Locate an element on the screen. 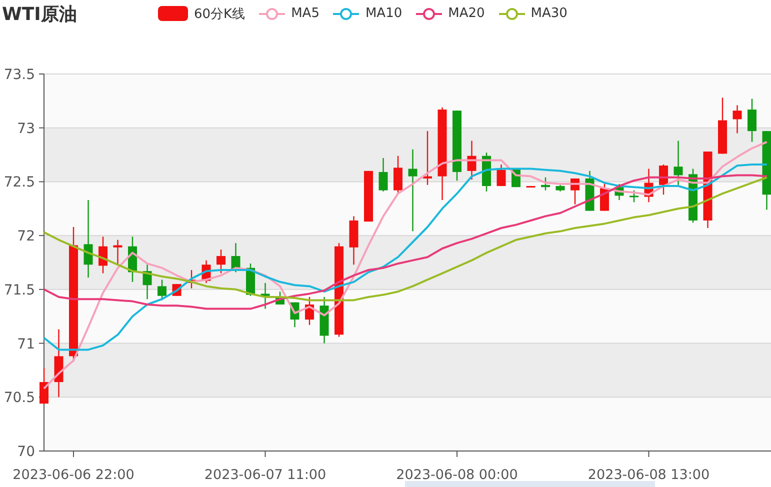 The width and height of the screenshot is (771, 487). axis-label: 71 is located at coordinates (26, 344).